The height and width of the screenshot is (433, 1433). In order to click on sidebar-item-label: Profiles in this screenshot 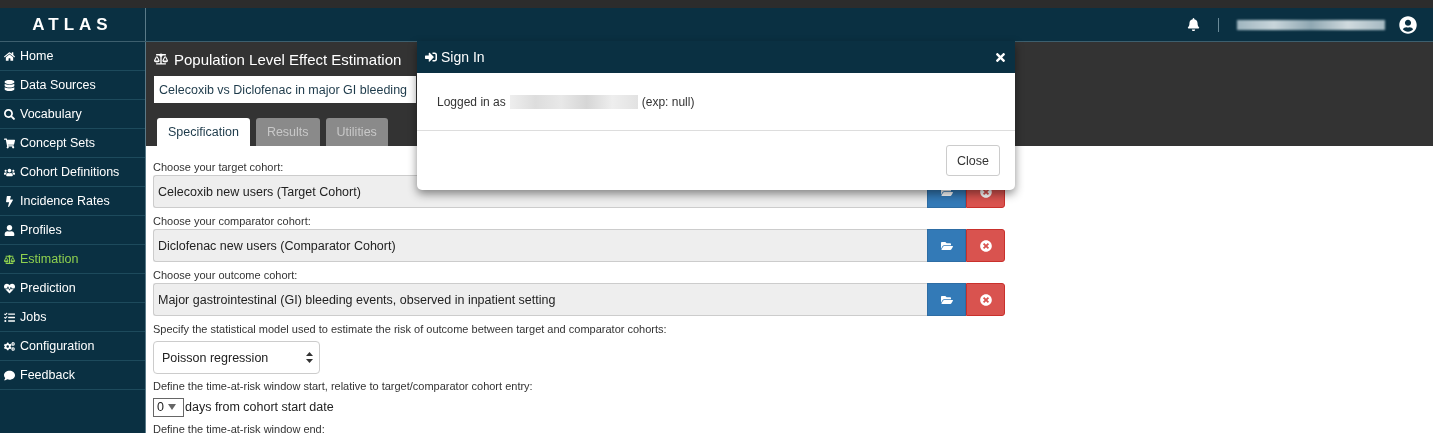, I will do `click(41, 230)`.